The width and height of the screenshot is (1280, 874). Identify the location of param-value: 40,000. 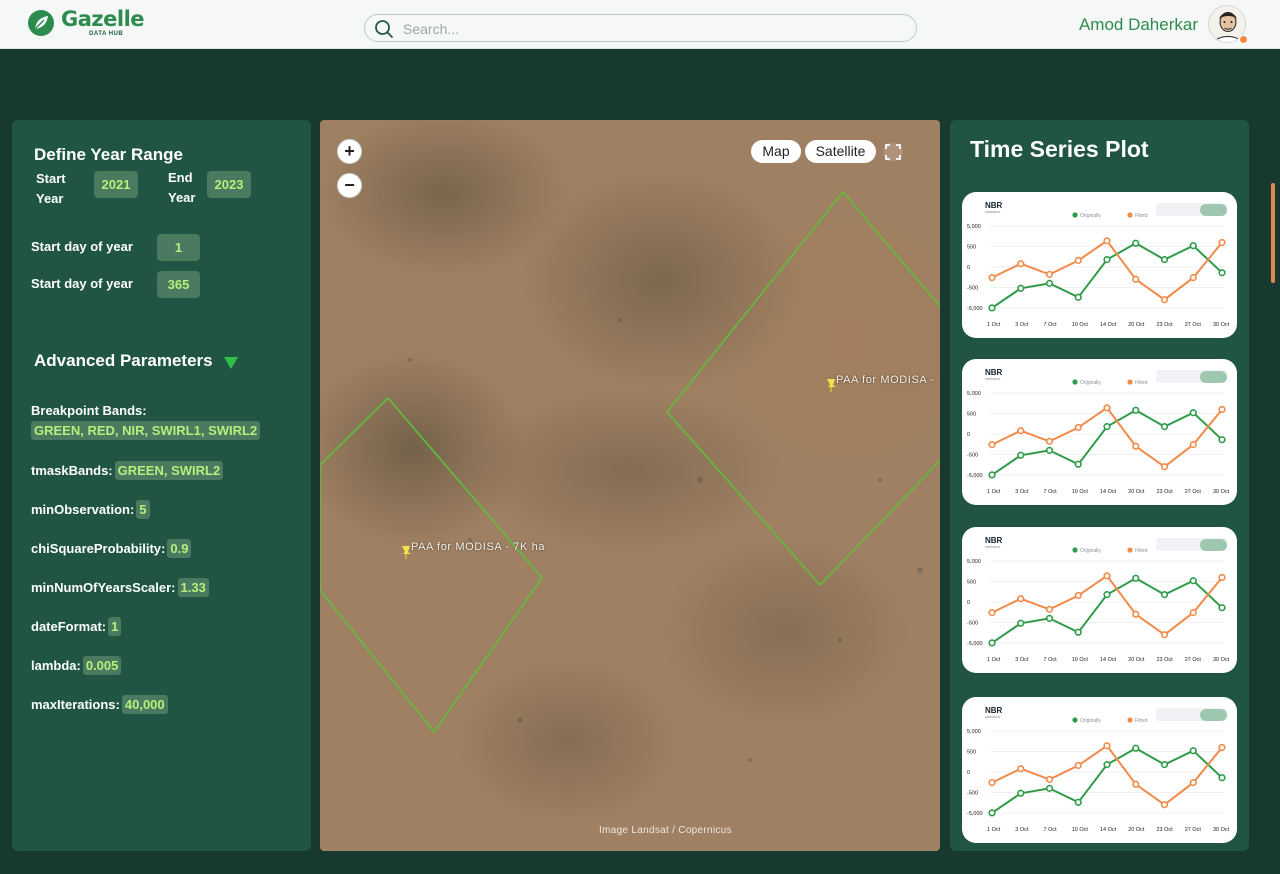
(144, 704).